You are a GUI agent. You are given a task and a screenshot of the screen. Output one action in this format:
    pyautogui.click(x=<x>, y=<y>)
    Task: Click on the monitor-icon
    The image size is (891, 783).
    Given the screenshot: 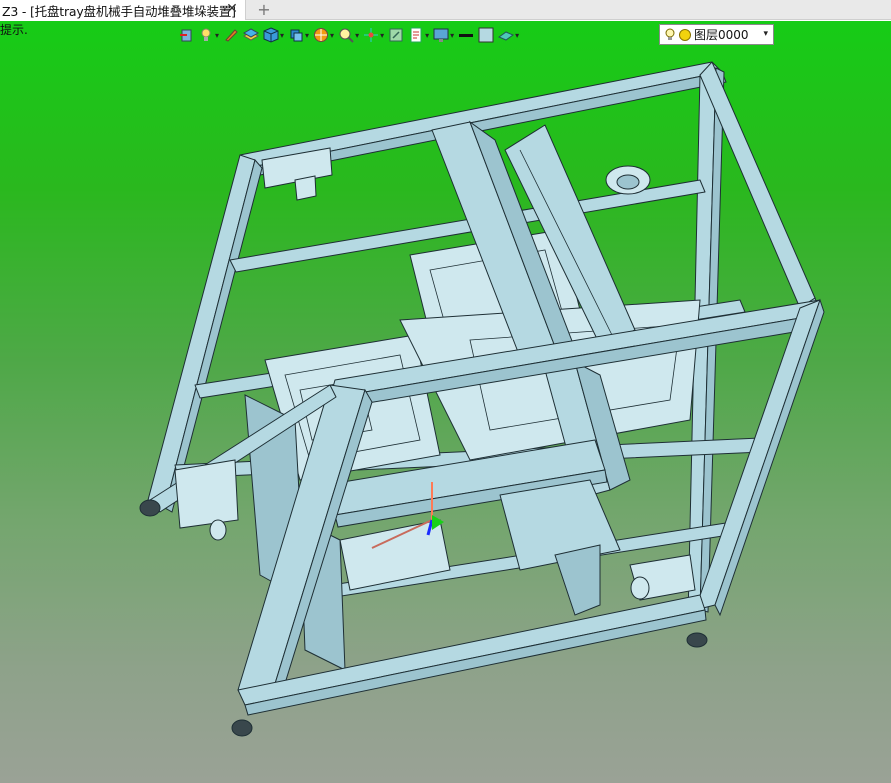 What is the action you would take?
    pyautogui.click(x=441, y=35)
    